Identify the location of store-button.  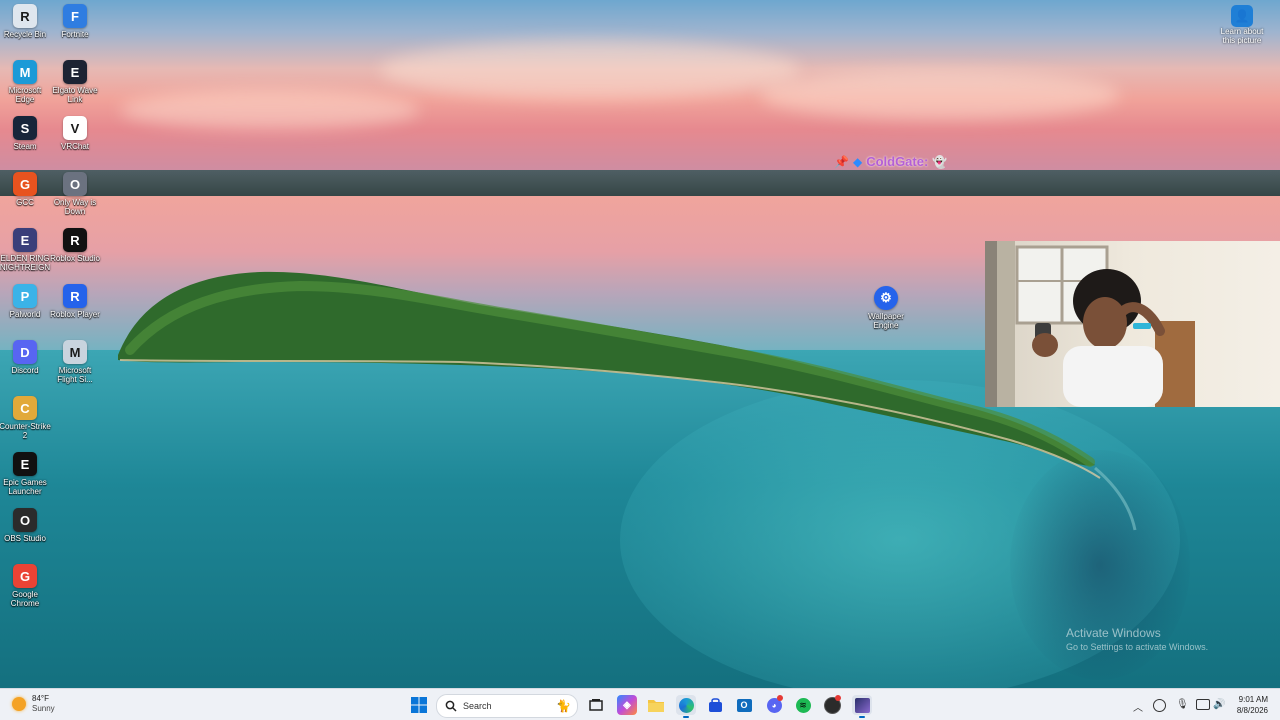
(715, 705).